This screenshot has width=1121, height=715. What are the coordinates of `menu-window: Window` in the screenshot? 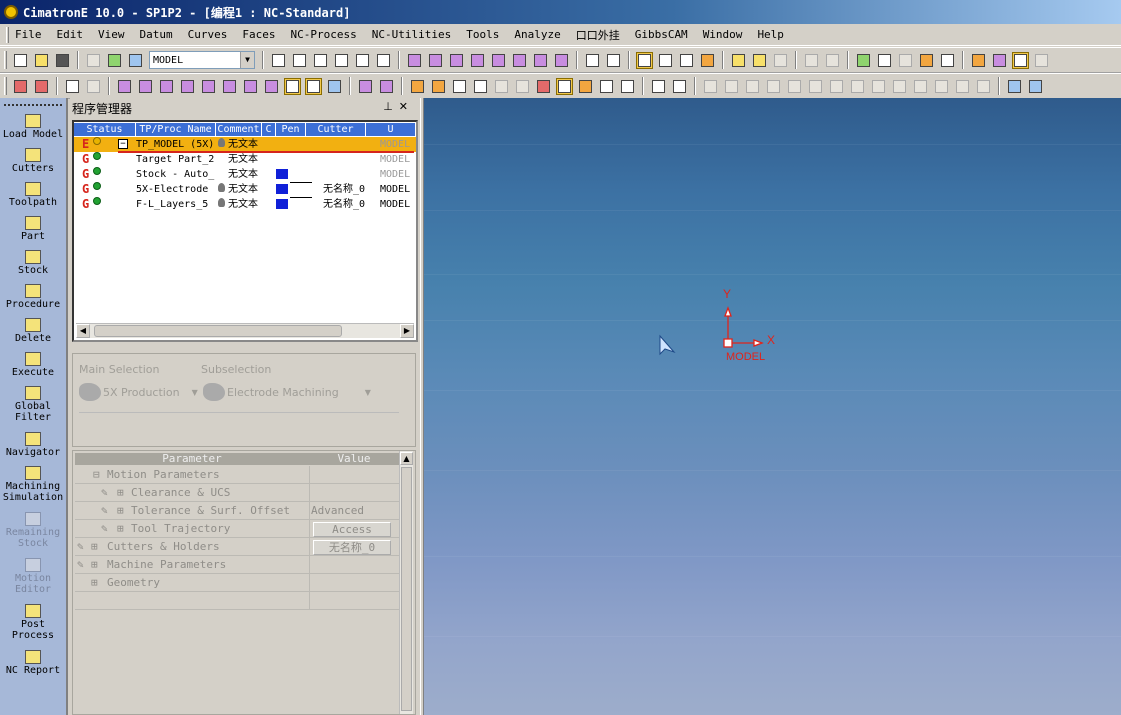 It's located at (723, 34).